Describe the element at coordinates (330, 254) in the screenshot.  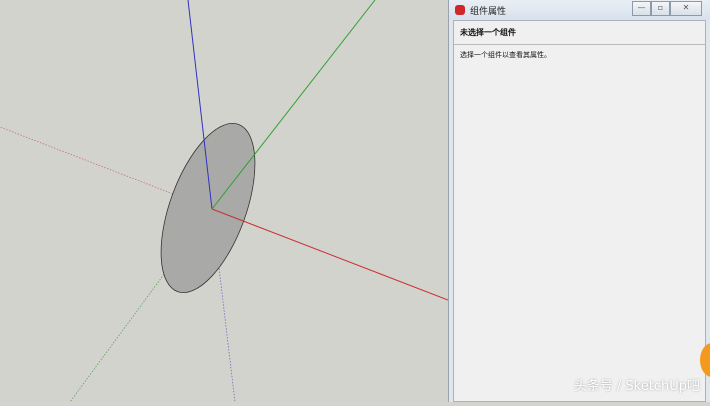
I see `red-axis` at that location.